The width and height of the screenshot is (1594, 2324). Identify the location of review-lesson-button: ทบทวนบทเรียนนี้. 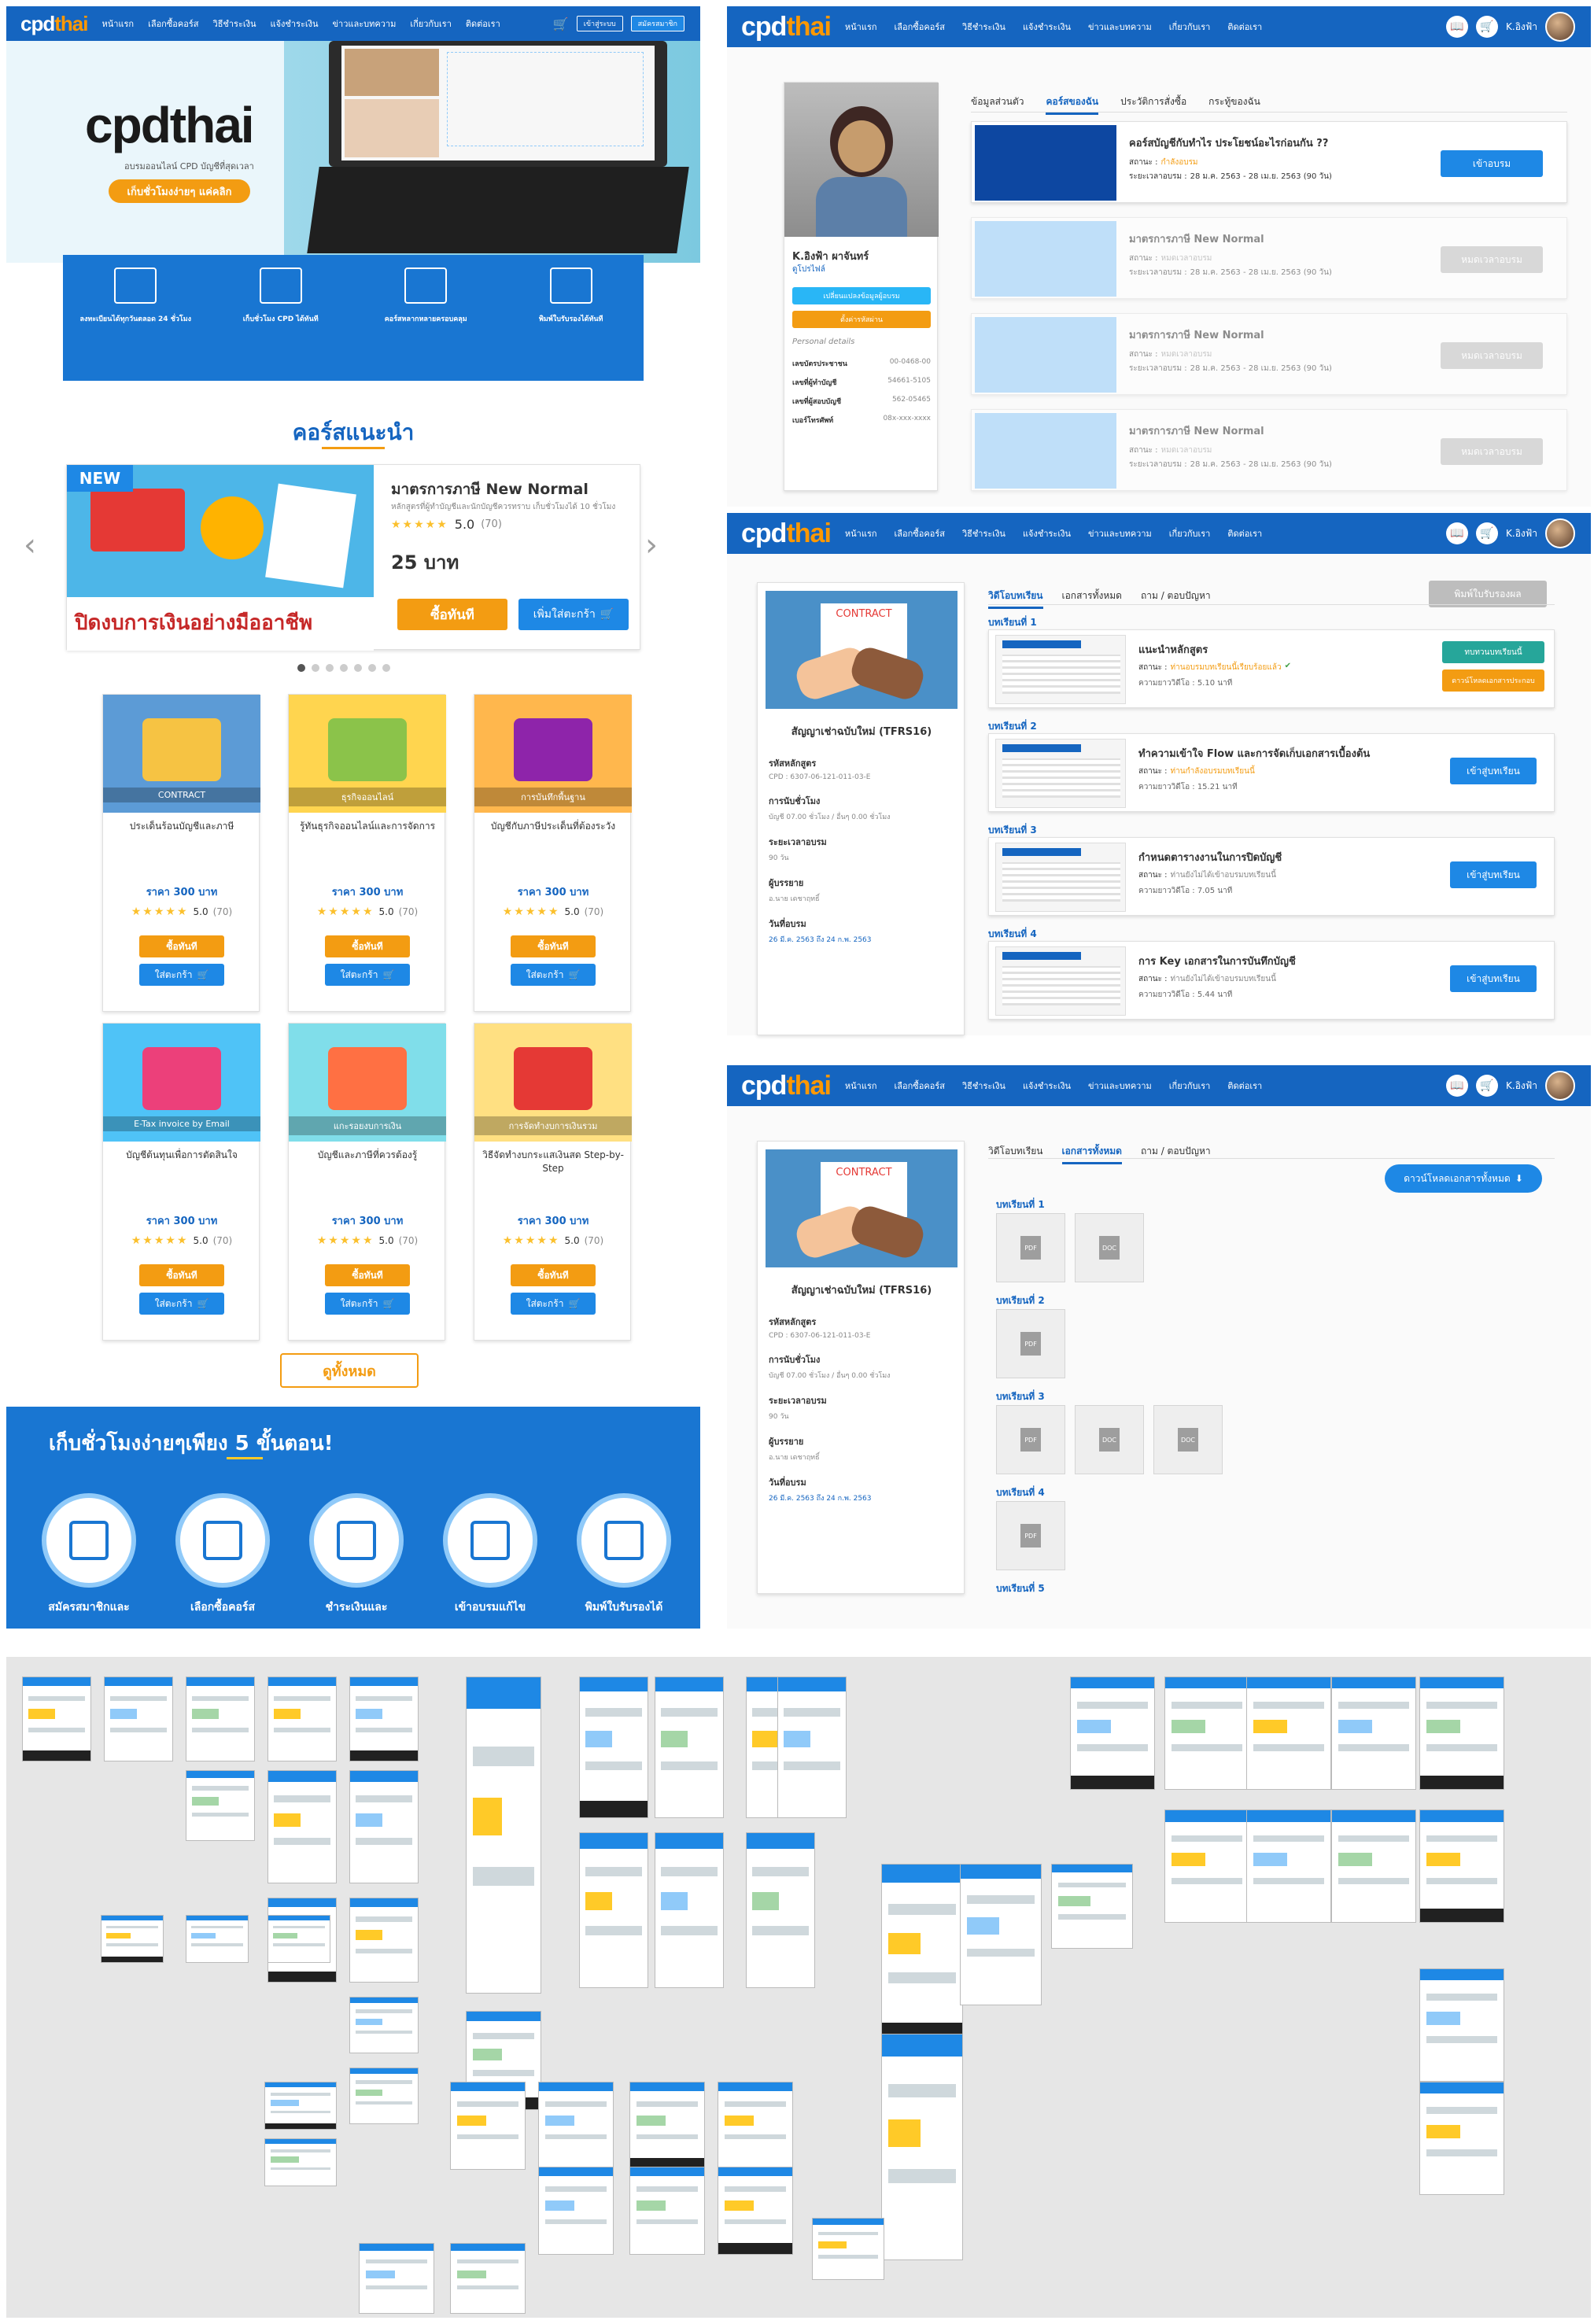
(1493, 652).